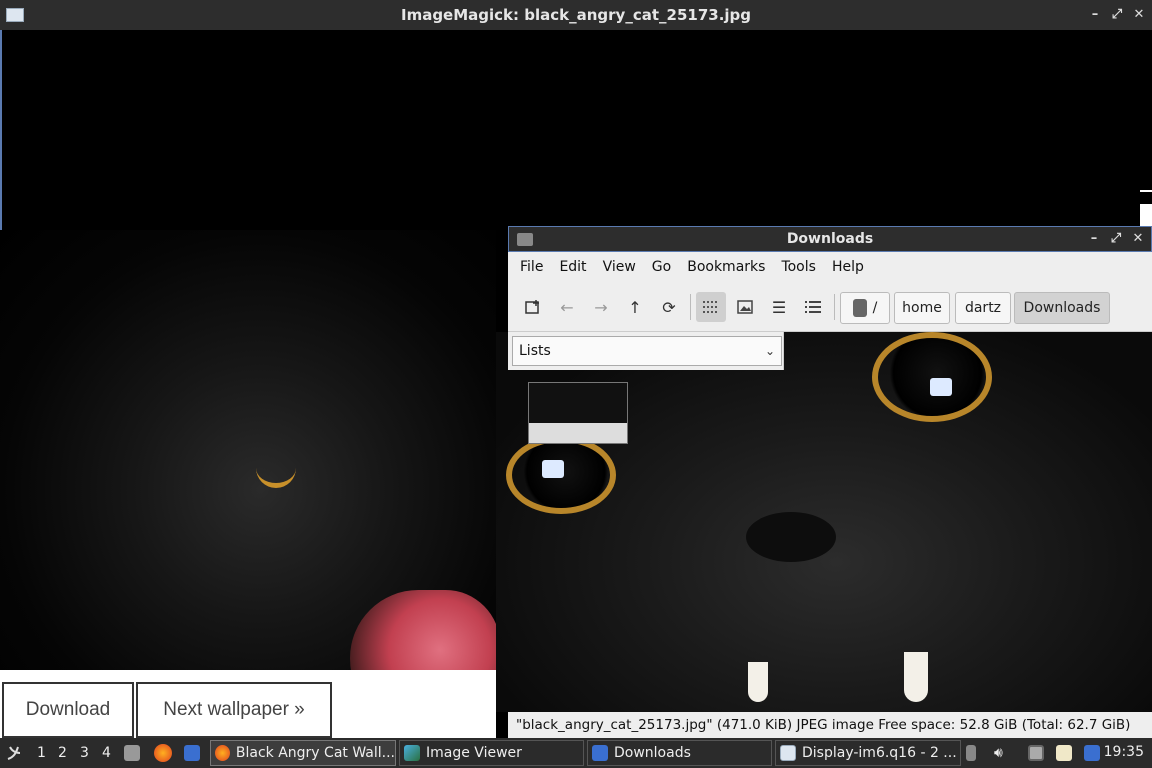 The height and width of the screenshot is (768, 1152). What do you see at coordinates (798, 267) in the screenshot?
I see `menu-tools: Tools` at bounding box center [798, 267].